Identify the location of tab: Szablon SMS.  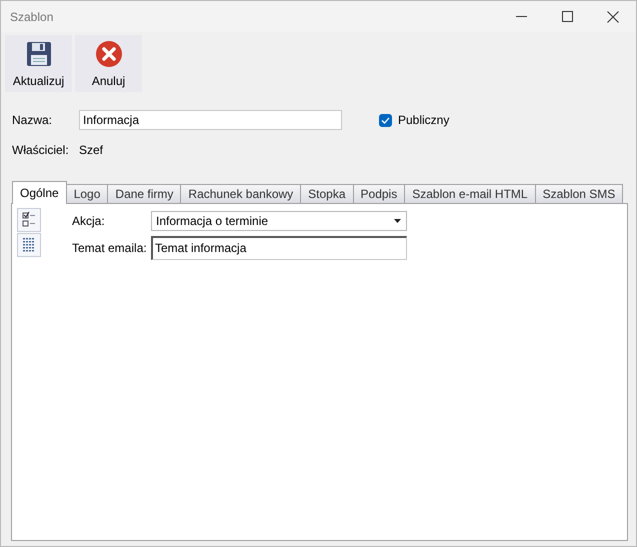
(579, 193).